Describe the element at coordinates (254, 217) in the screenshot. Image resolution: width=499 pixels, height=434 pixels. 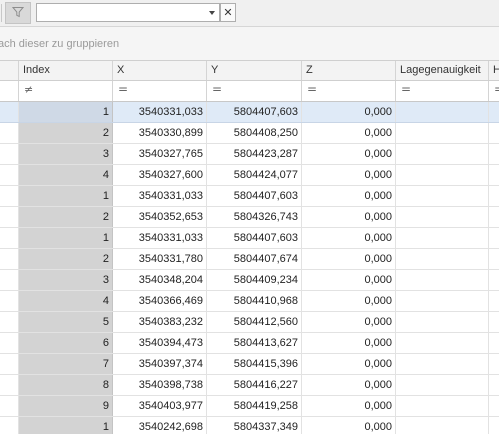
I see `cell-y: 5804326,743` at that location.